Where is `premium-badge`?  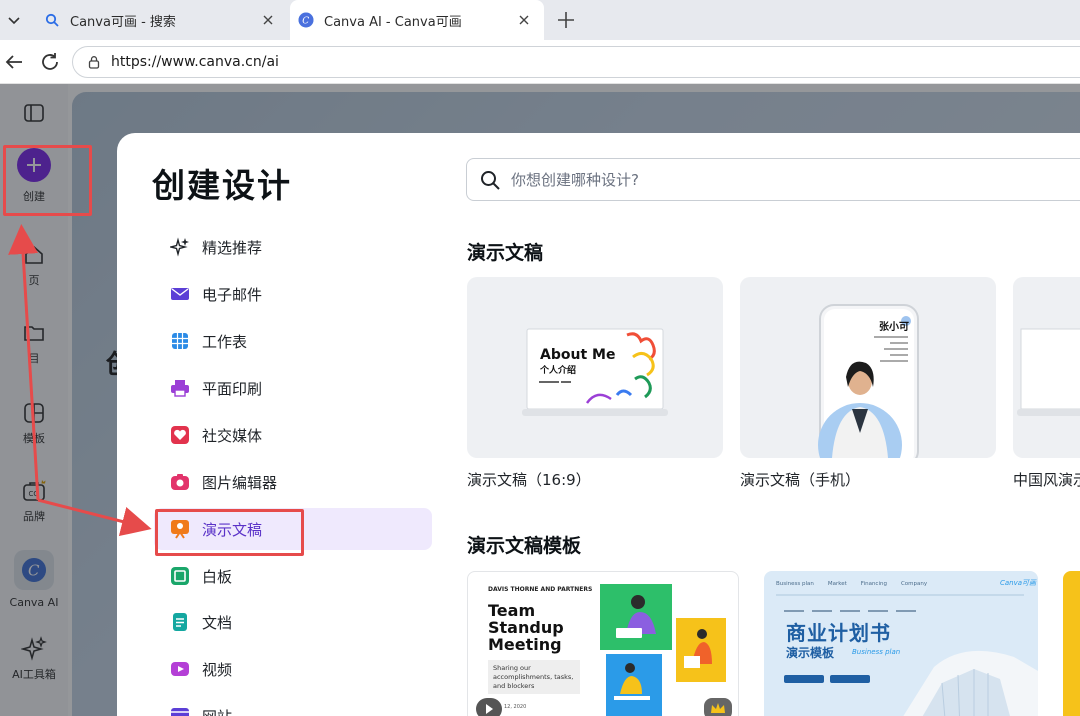
premium-badge is located at coordinates (718, 707).